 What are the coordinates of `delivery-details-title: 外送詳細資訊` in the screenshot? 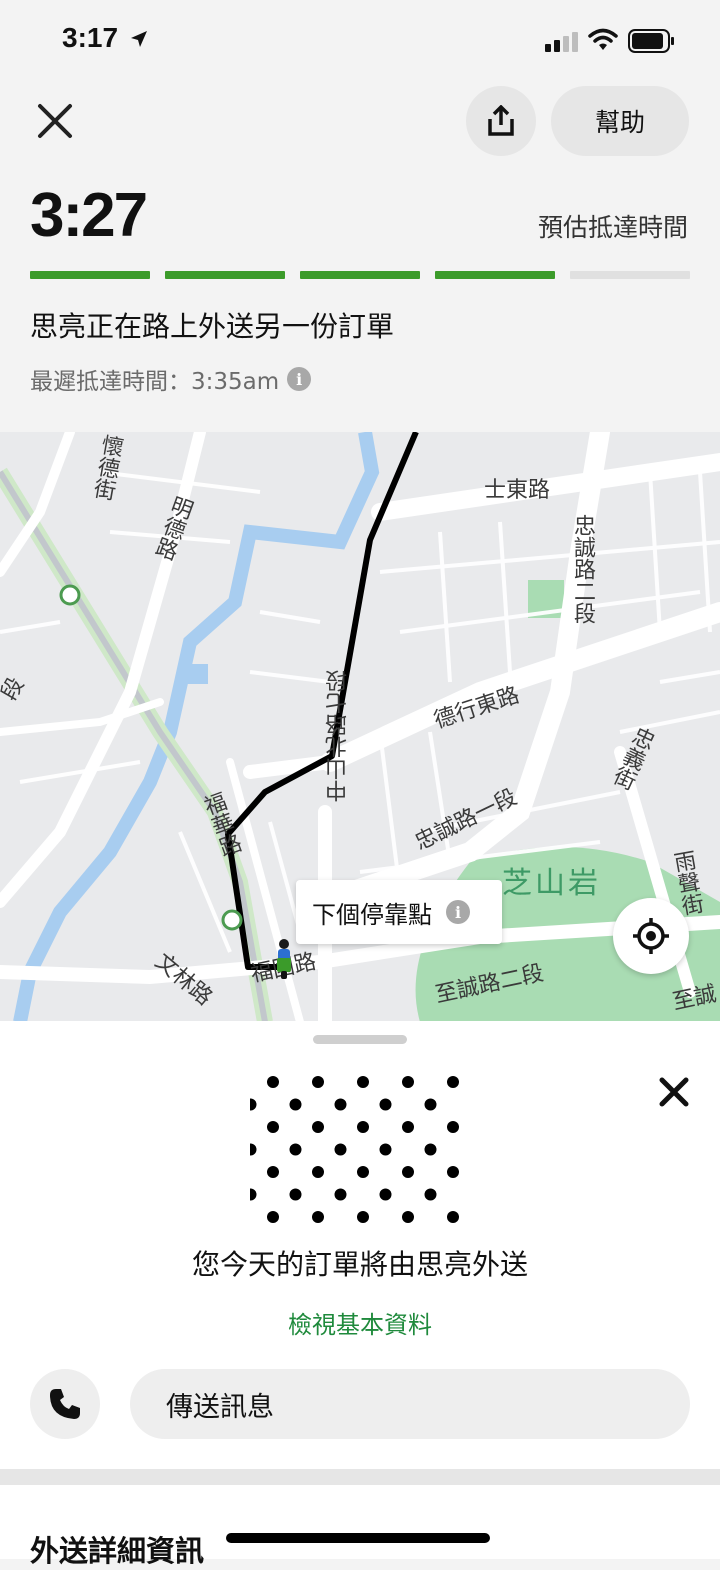 It's located at (117, 1551).